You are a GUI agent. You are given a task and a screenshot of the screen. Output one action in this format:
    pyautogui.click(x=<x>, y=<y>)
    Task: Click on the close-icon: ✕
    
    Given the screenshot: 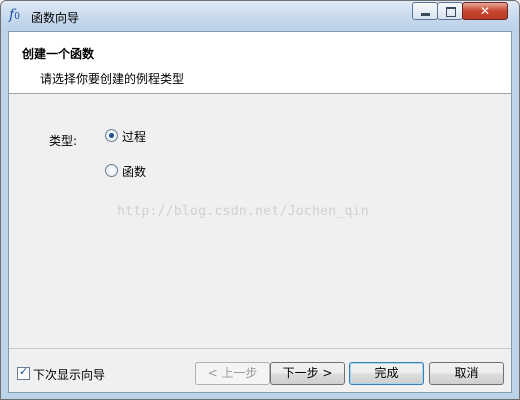 What is the action you would take?
    pyautogui.click(x=485, y=11)
    